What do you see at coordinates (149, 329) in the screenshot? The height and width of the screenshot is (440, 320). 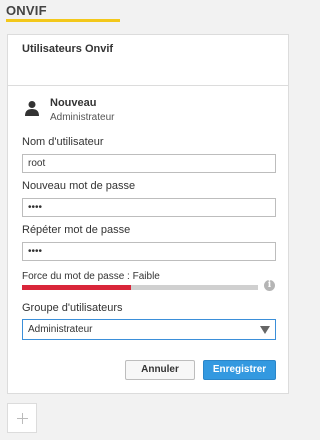 I see `user-group-select: Administrateur` at bounding box center [149, 329].